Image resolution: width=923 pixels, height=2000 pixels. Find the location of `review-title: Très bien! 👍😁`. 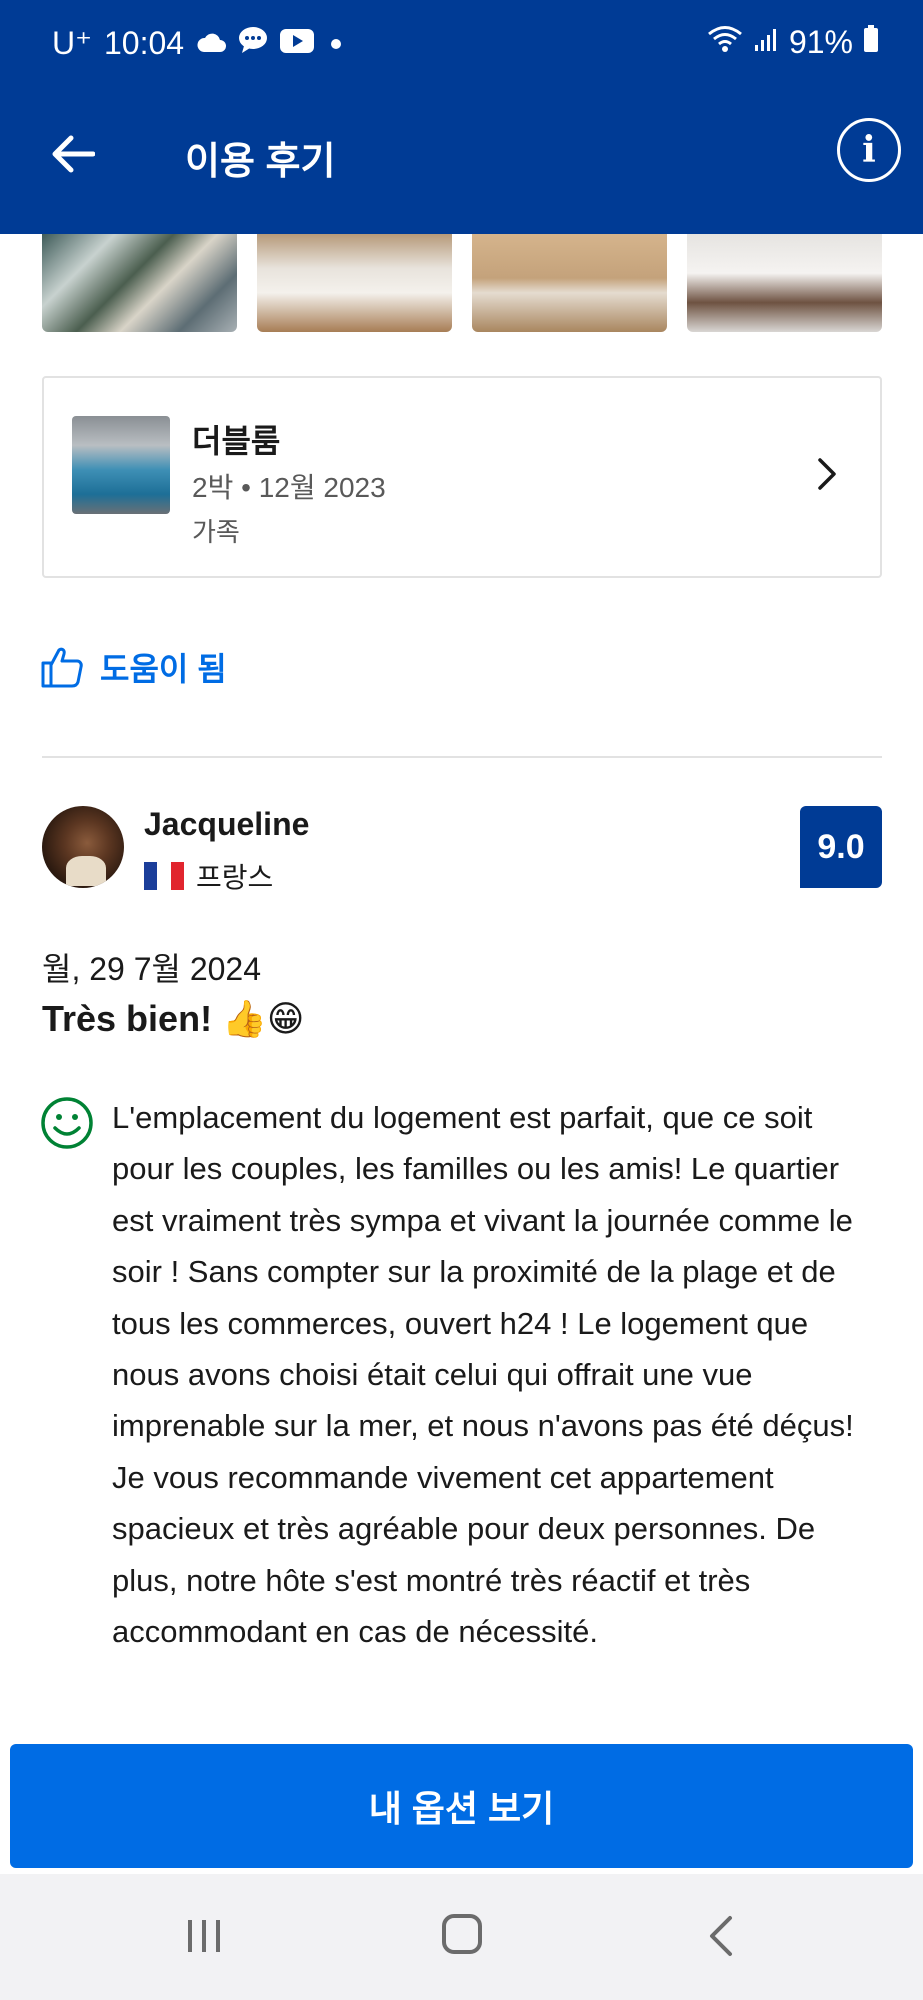

review-title: Très bien! 👍😁 is located at coordinates (173, 1018).